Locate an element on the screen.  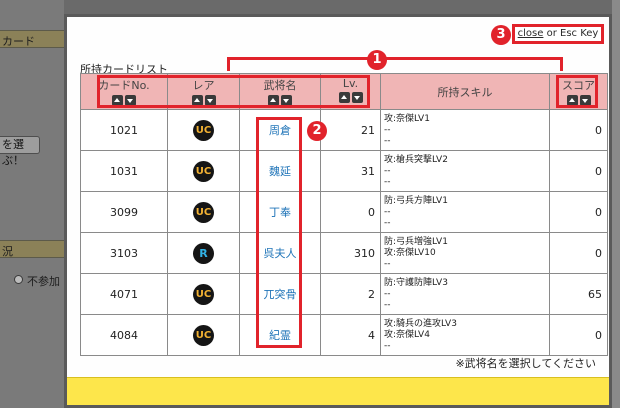
table-row: 3099 UC 丁奉 0 防:弓兵方陣LV1 -- -- 0 is located at coordinates (344, 212).